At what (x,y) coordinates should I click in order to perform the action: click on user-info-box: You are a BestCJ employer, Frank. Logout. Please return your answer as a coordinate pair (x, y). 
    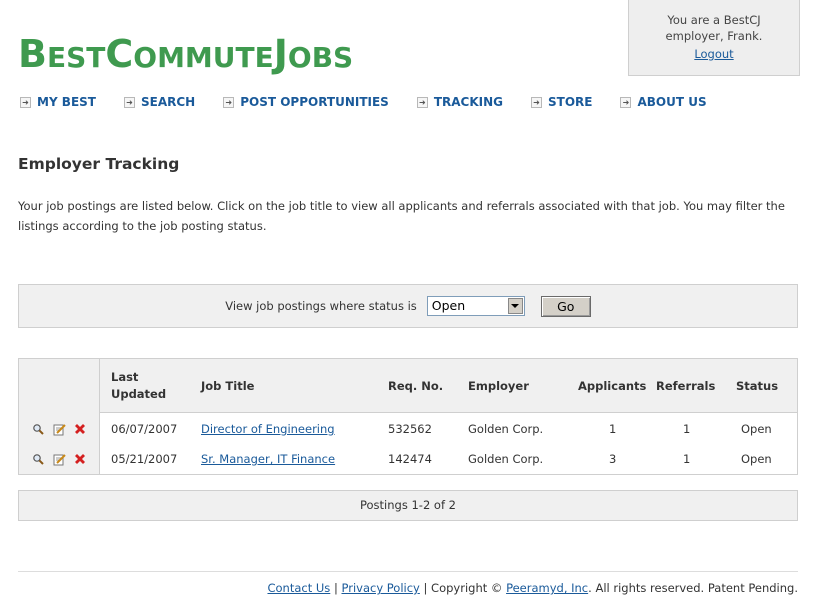
    Looking at the image, I should click on (714, 38).